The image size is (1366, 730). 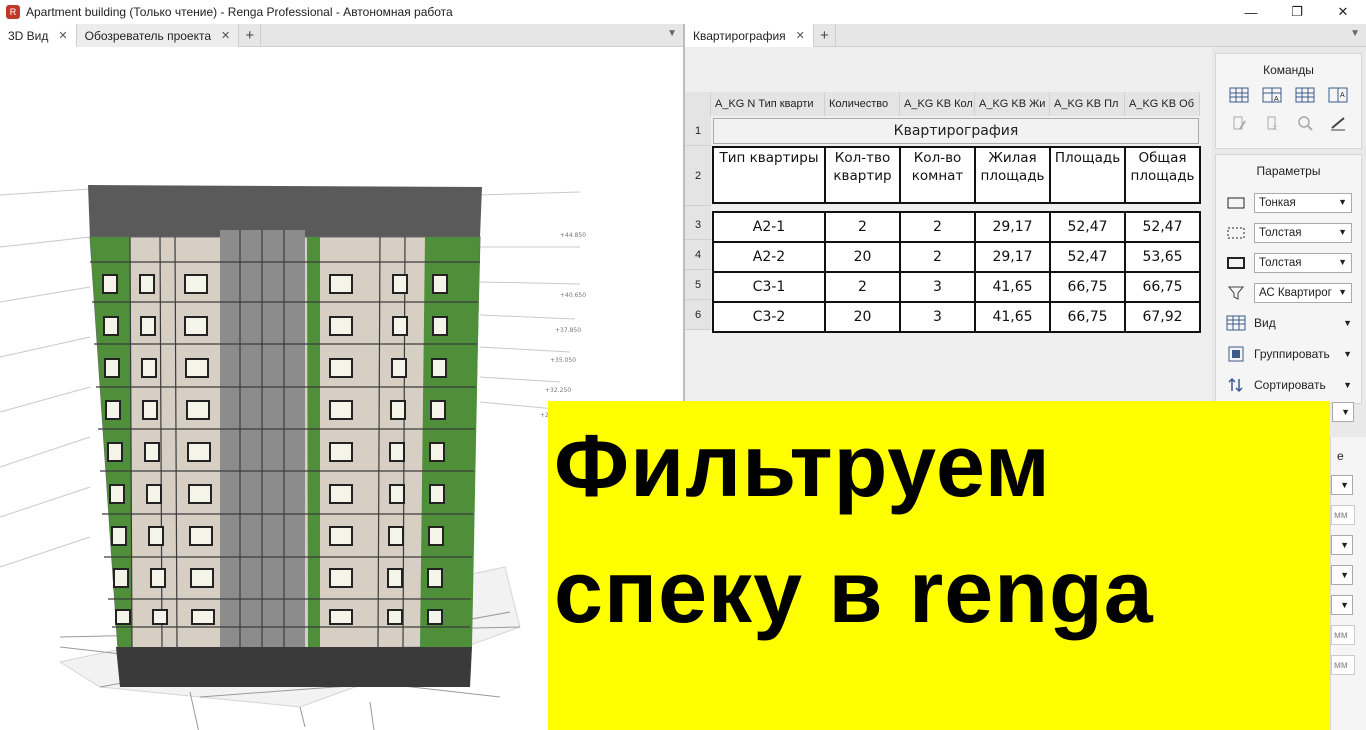 What do you see at coordinates (1236, 323) in the screenshot?
I see `view-grid-icon` at bounding box center [1236, 323].